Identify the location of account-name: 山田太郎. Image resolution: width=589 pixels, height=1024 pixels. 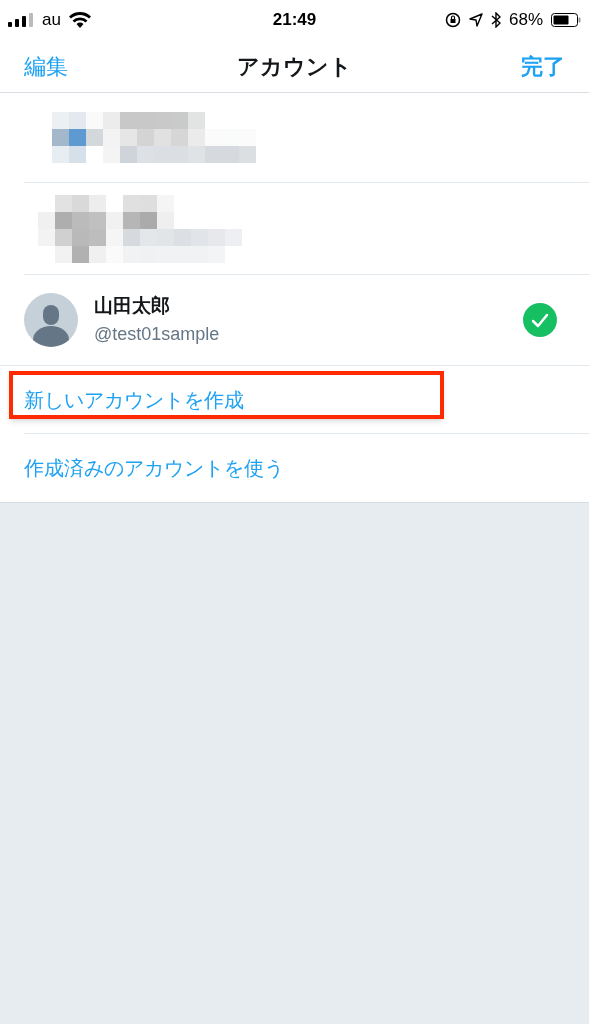
(132, 306).